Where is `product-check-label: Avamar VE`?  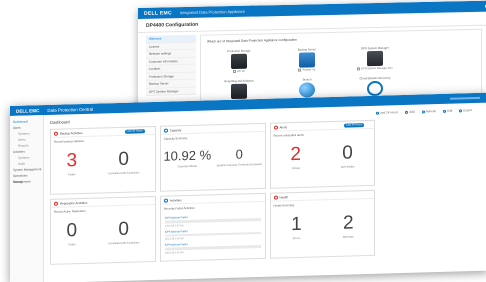
product-check-label: Avamar VE is located at coordinates (309, 70).